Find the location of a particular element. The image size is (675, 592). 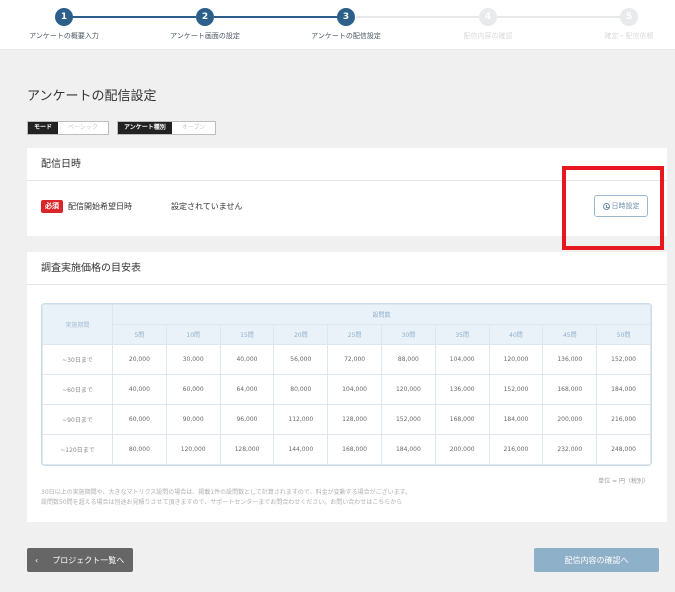

price-cell: 90,000 is located at coordinates (193, 419).